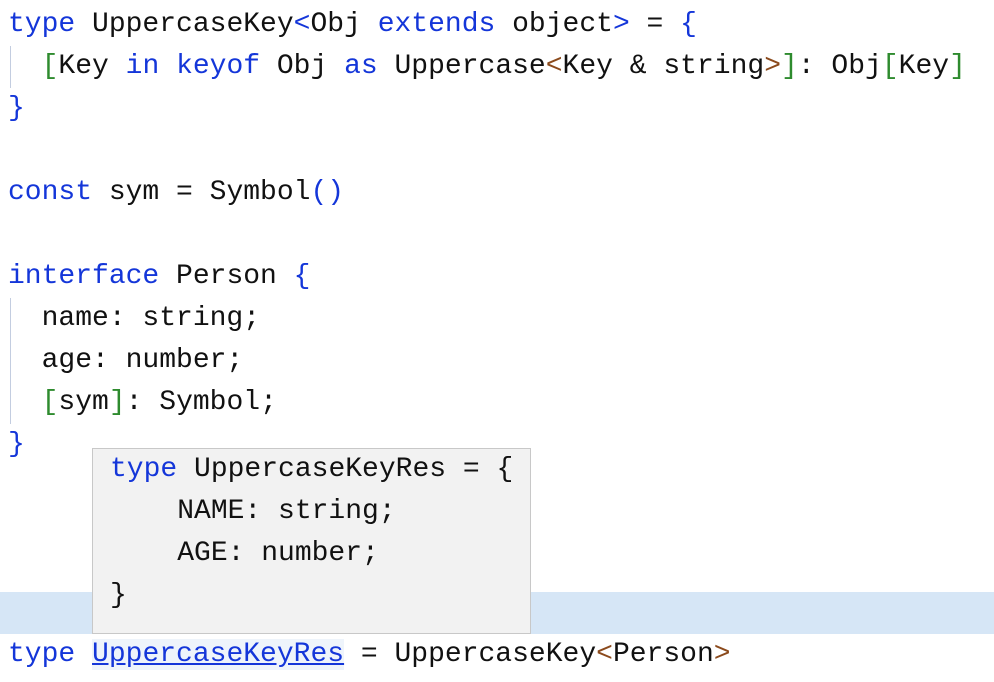  Describe the element at coordinates (554, 24) in the screenshot. I see `code-token: object` at that location.